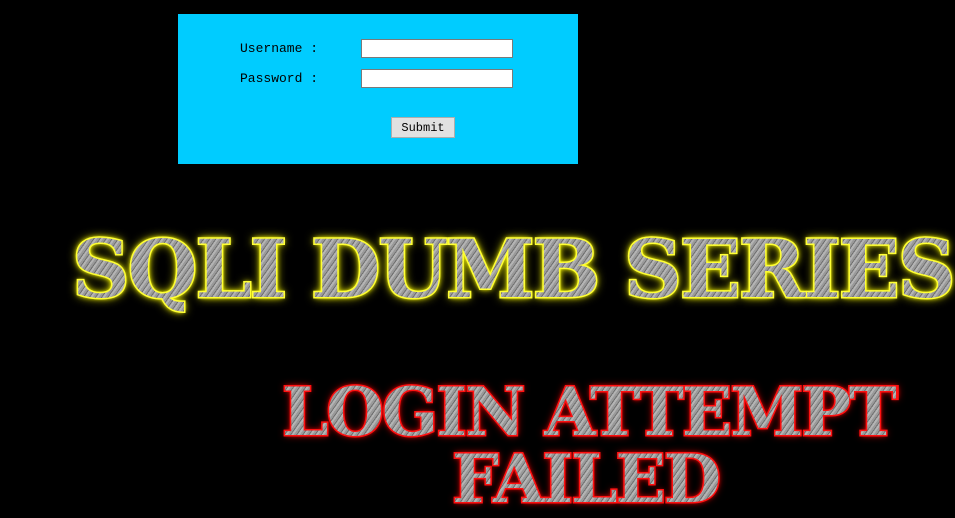  I want to click on username-input, so click(437, 48).